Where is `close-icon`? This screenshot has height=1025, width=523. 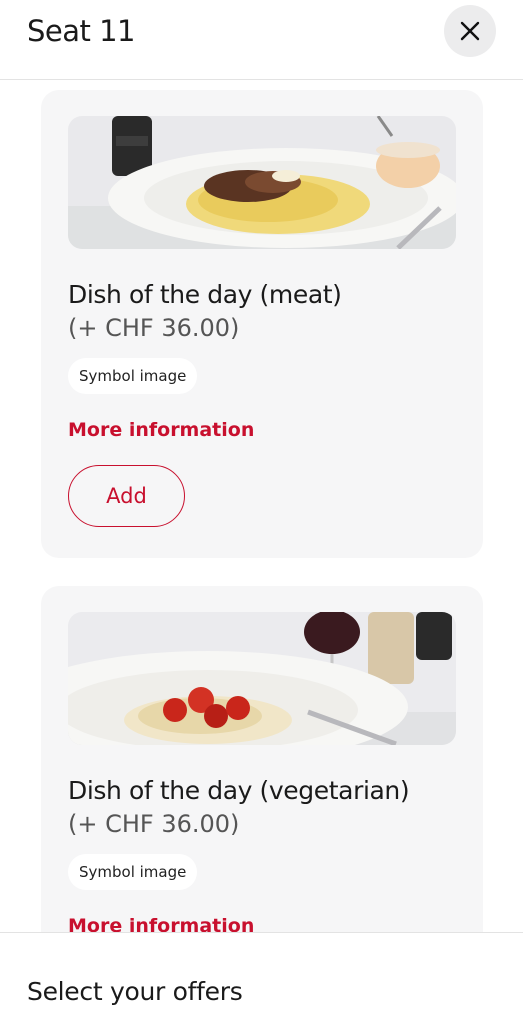
close-icon is located at coordinates (470, 31).